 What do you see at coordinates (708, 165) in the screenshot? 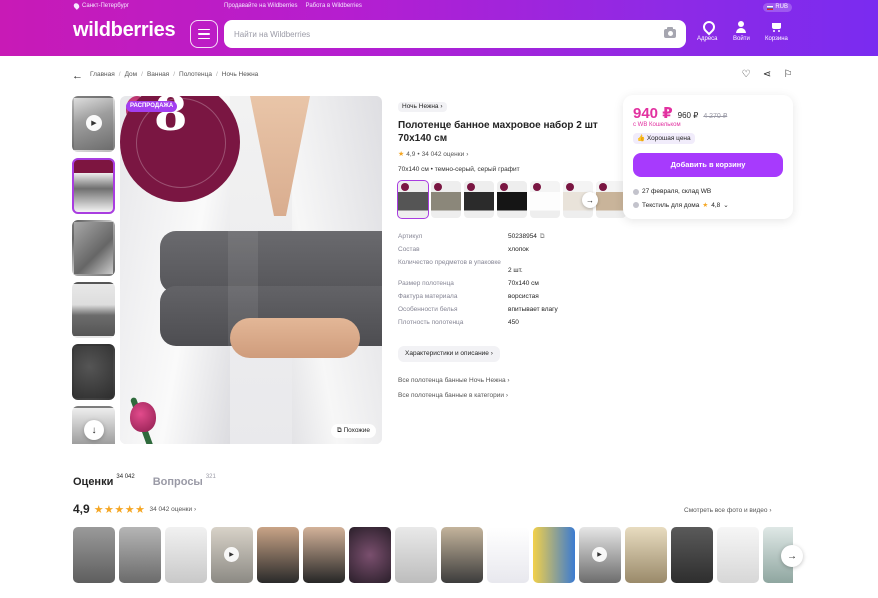
I see `add-to-cart-button: Добавить в корзину` at bounding box center [708, 165].